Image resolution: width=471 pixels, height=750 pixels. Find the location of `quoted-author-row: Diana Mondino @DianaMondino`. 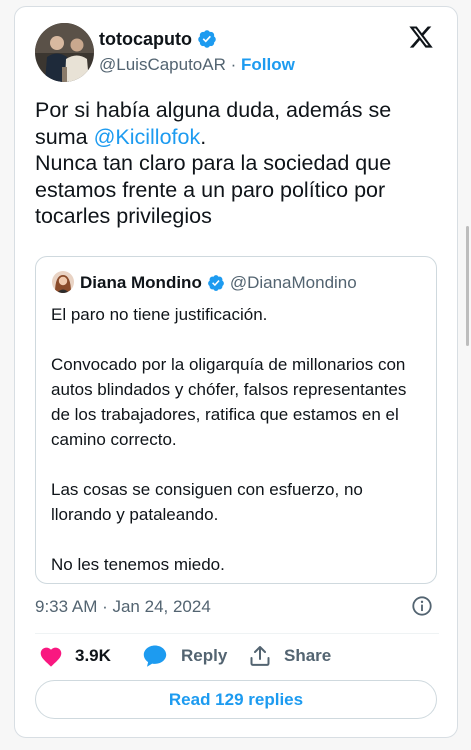

quoted-author-row: Diana Mondino @DianaMondino is located at coordinates (218, 283).